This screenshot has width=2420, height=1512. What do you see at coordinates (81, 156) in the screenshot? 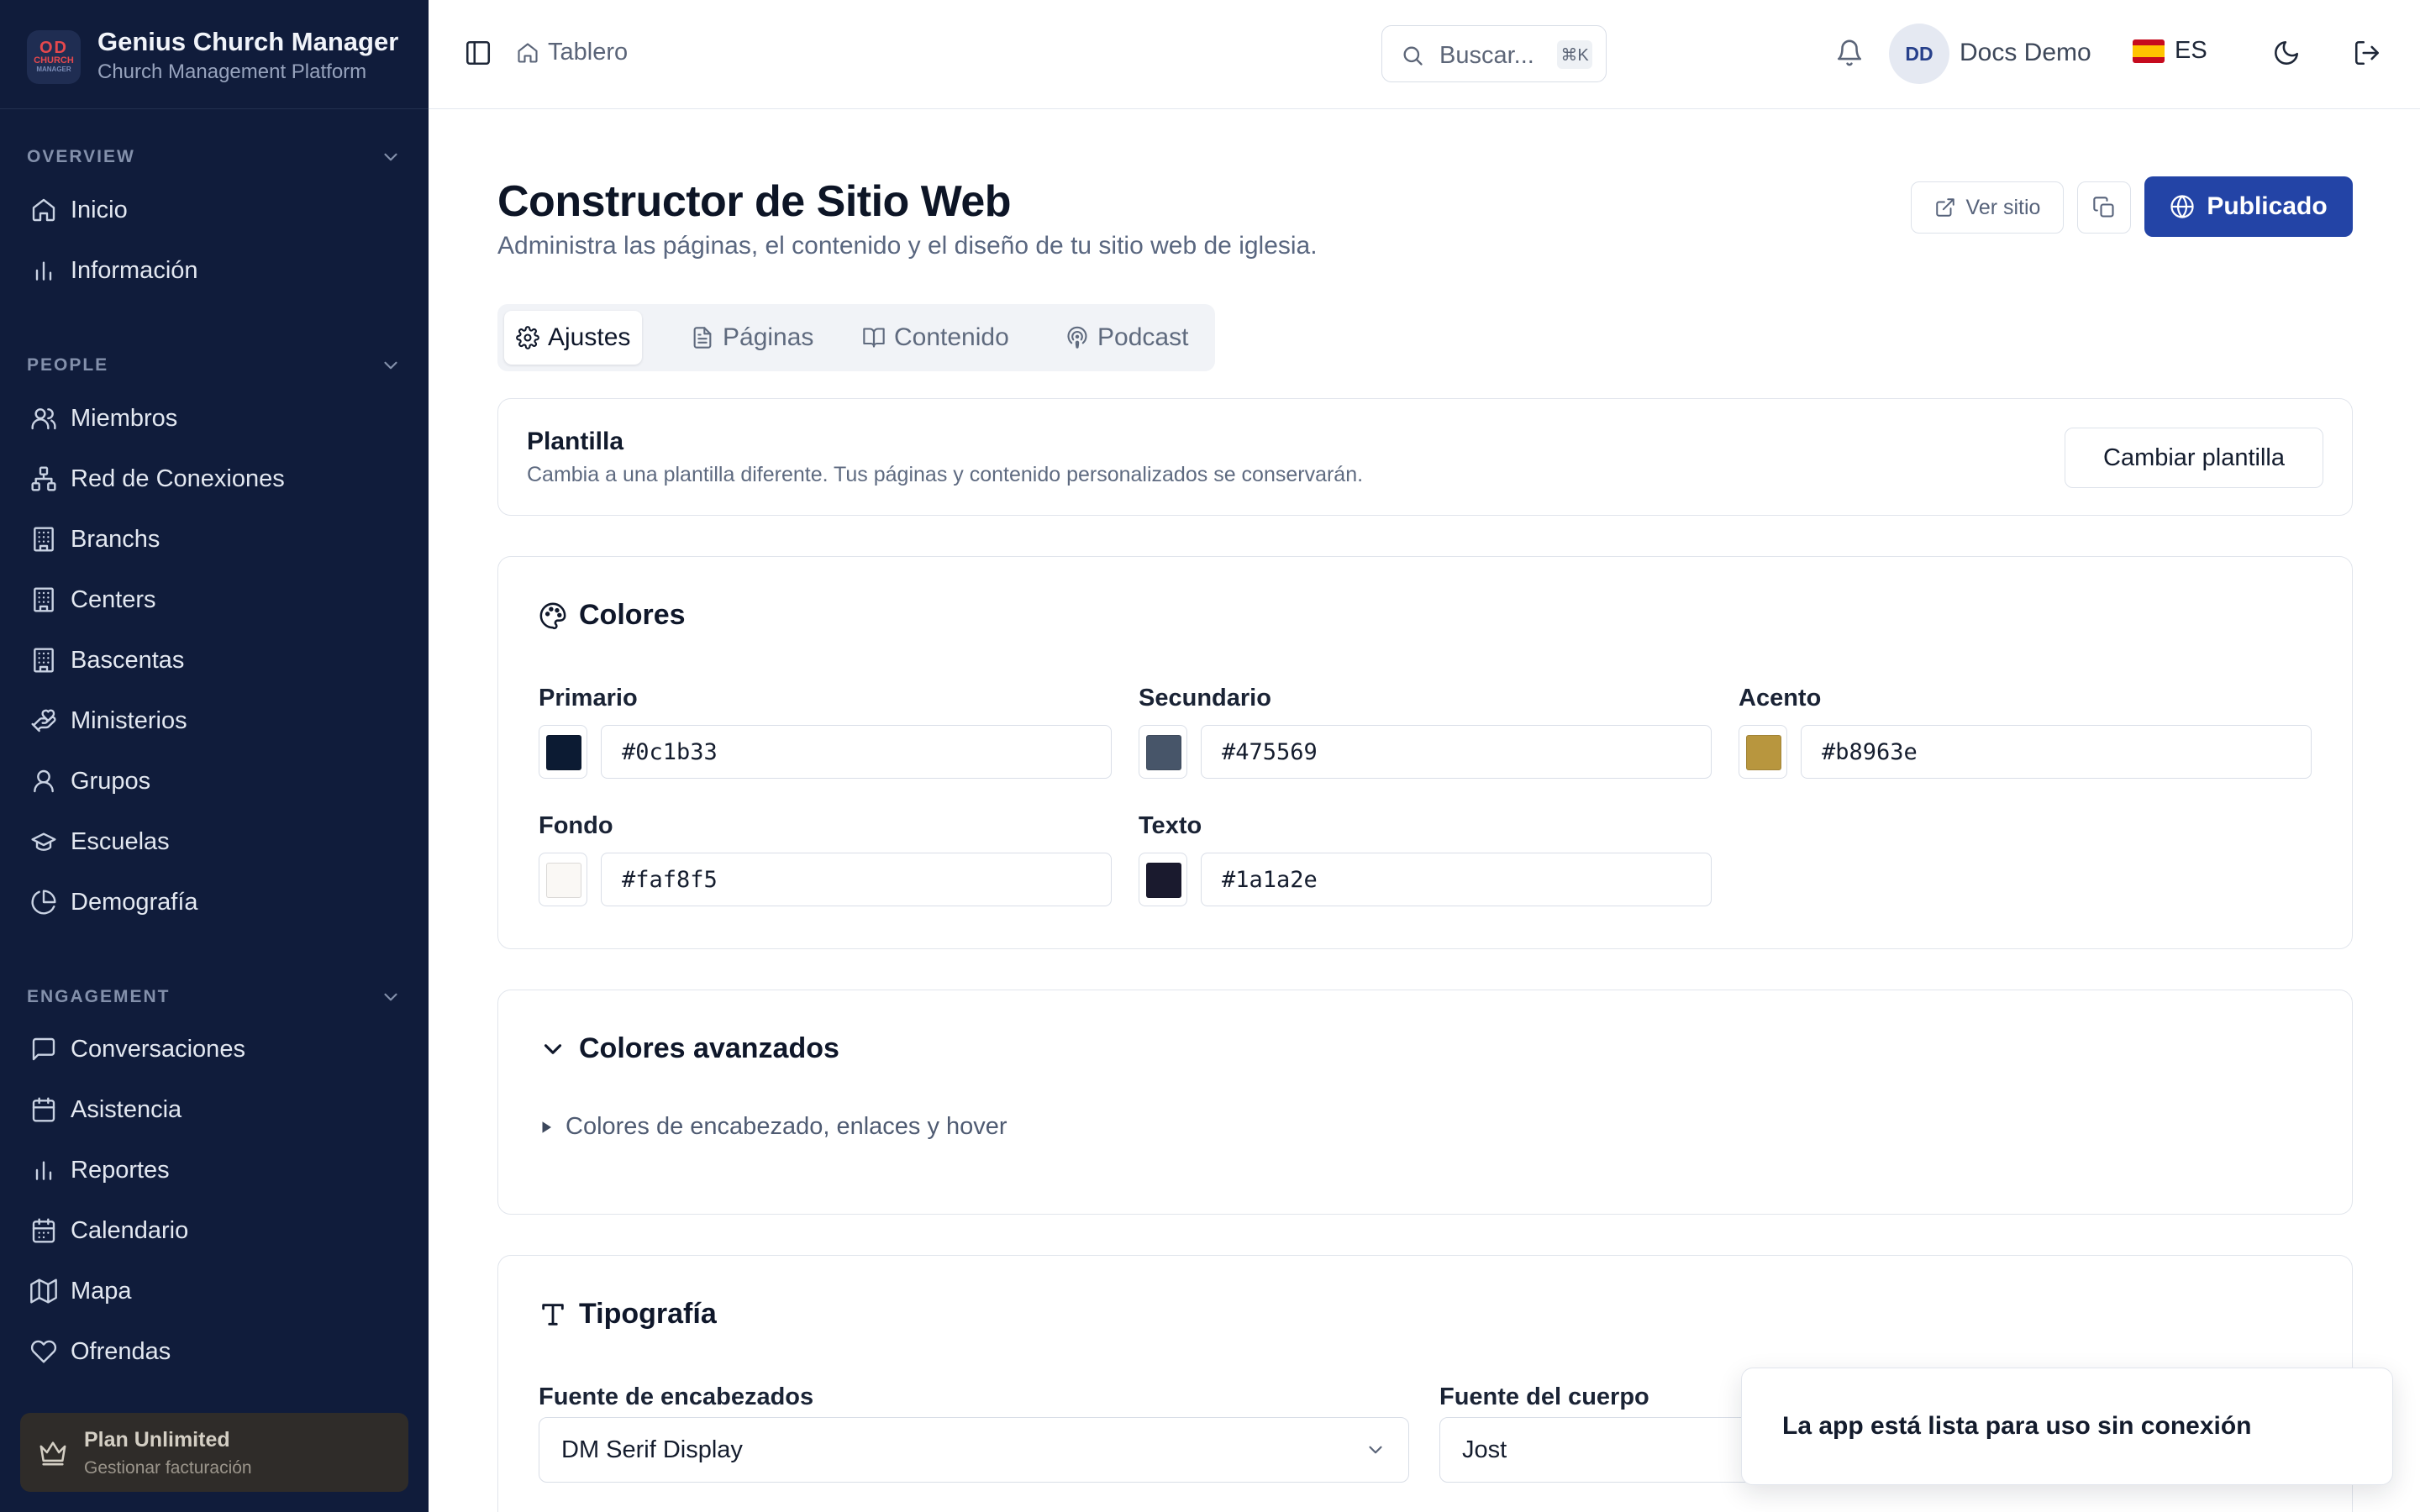
I see `section-title: OVERVIEW` at bounding box center [81, 156].